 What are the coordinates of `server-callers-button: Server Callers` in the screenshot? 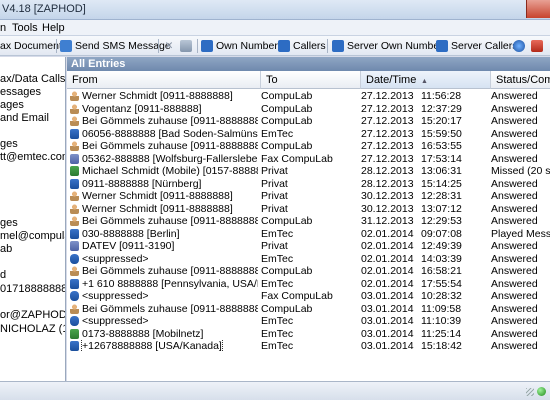 It's located at (477, 46).